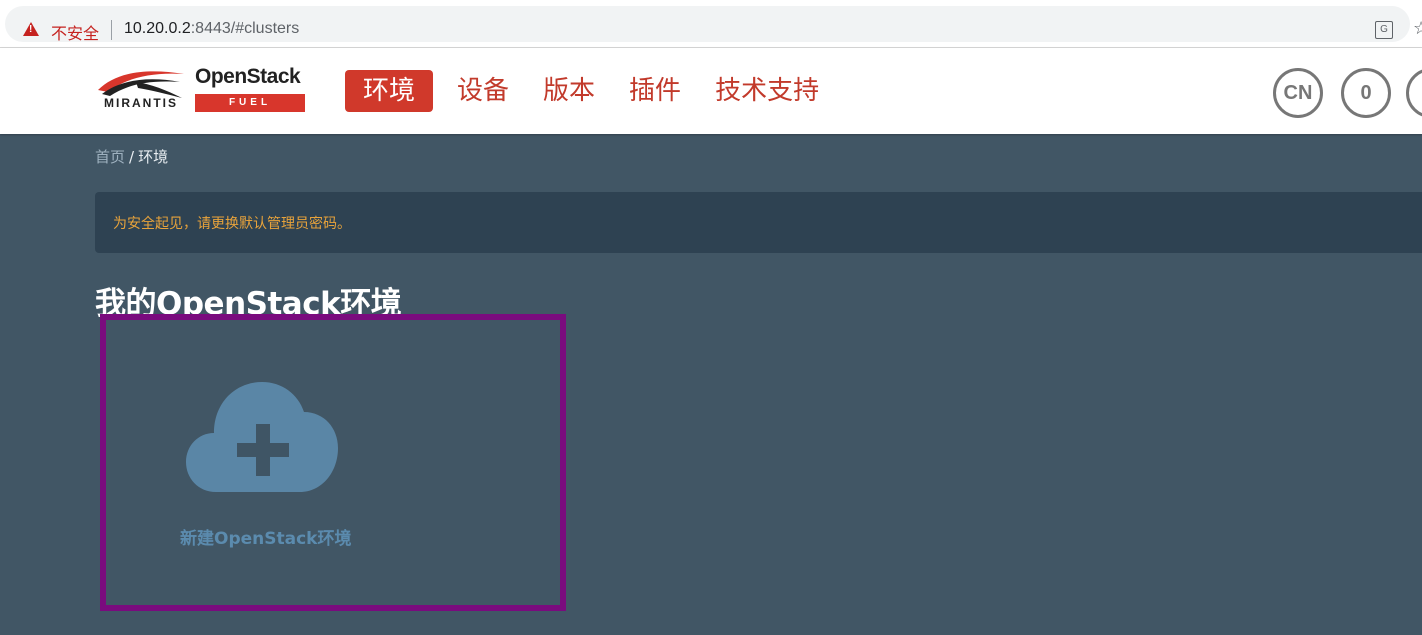  What do you see at coordinates (245, 28) in the screenshot?
I see `url-path: :8443/#clusters` at bounding box center [245, 28].